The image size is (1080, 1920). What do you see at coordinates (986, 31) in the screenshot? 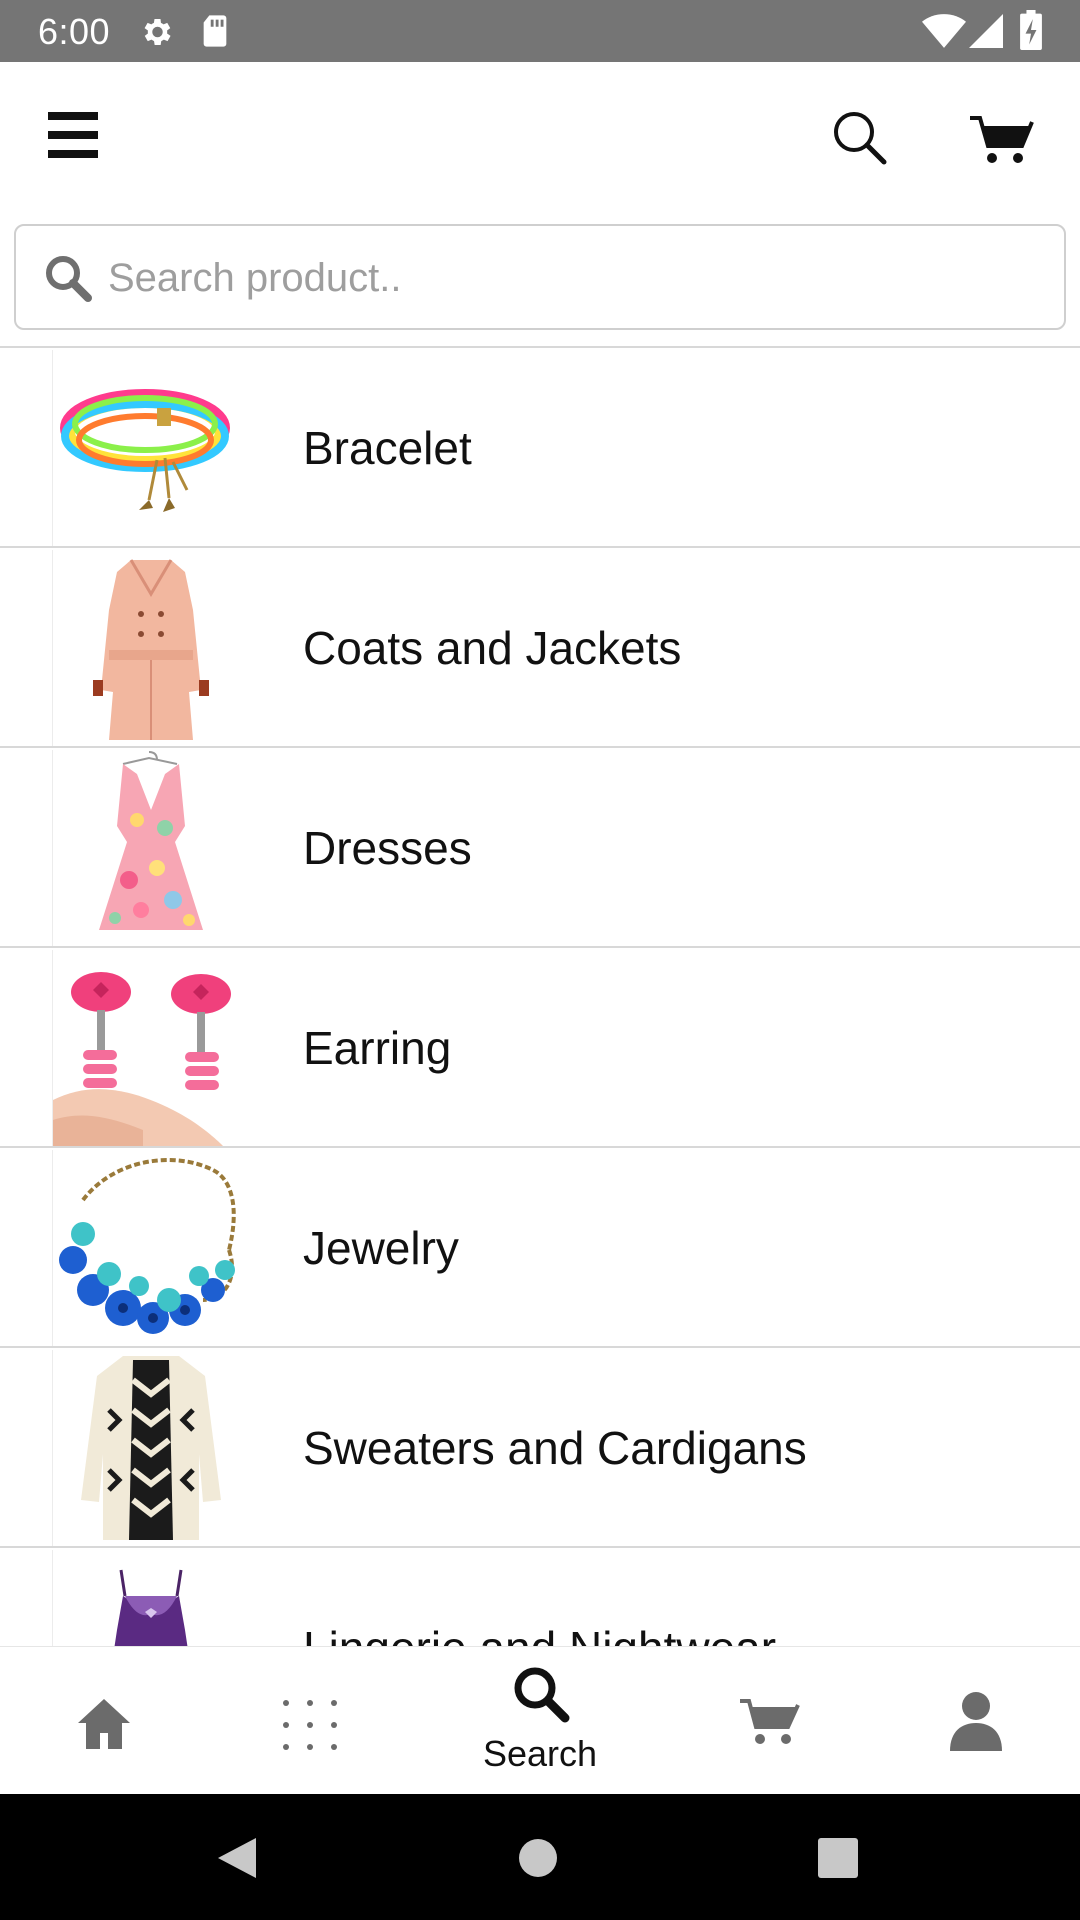
I see `signal-icon` at bounding box center [986, 31].